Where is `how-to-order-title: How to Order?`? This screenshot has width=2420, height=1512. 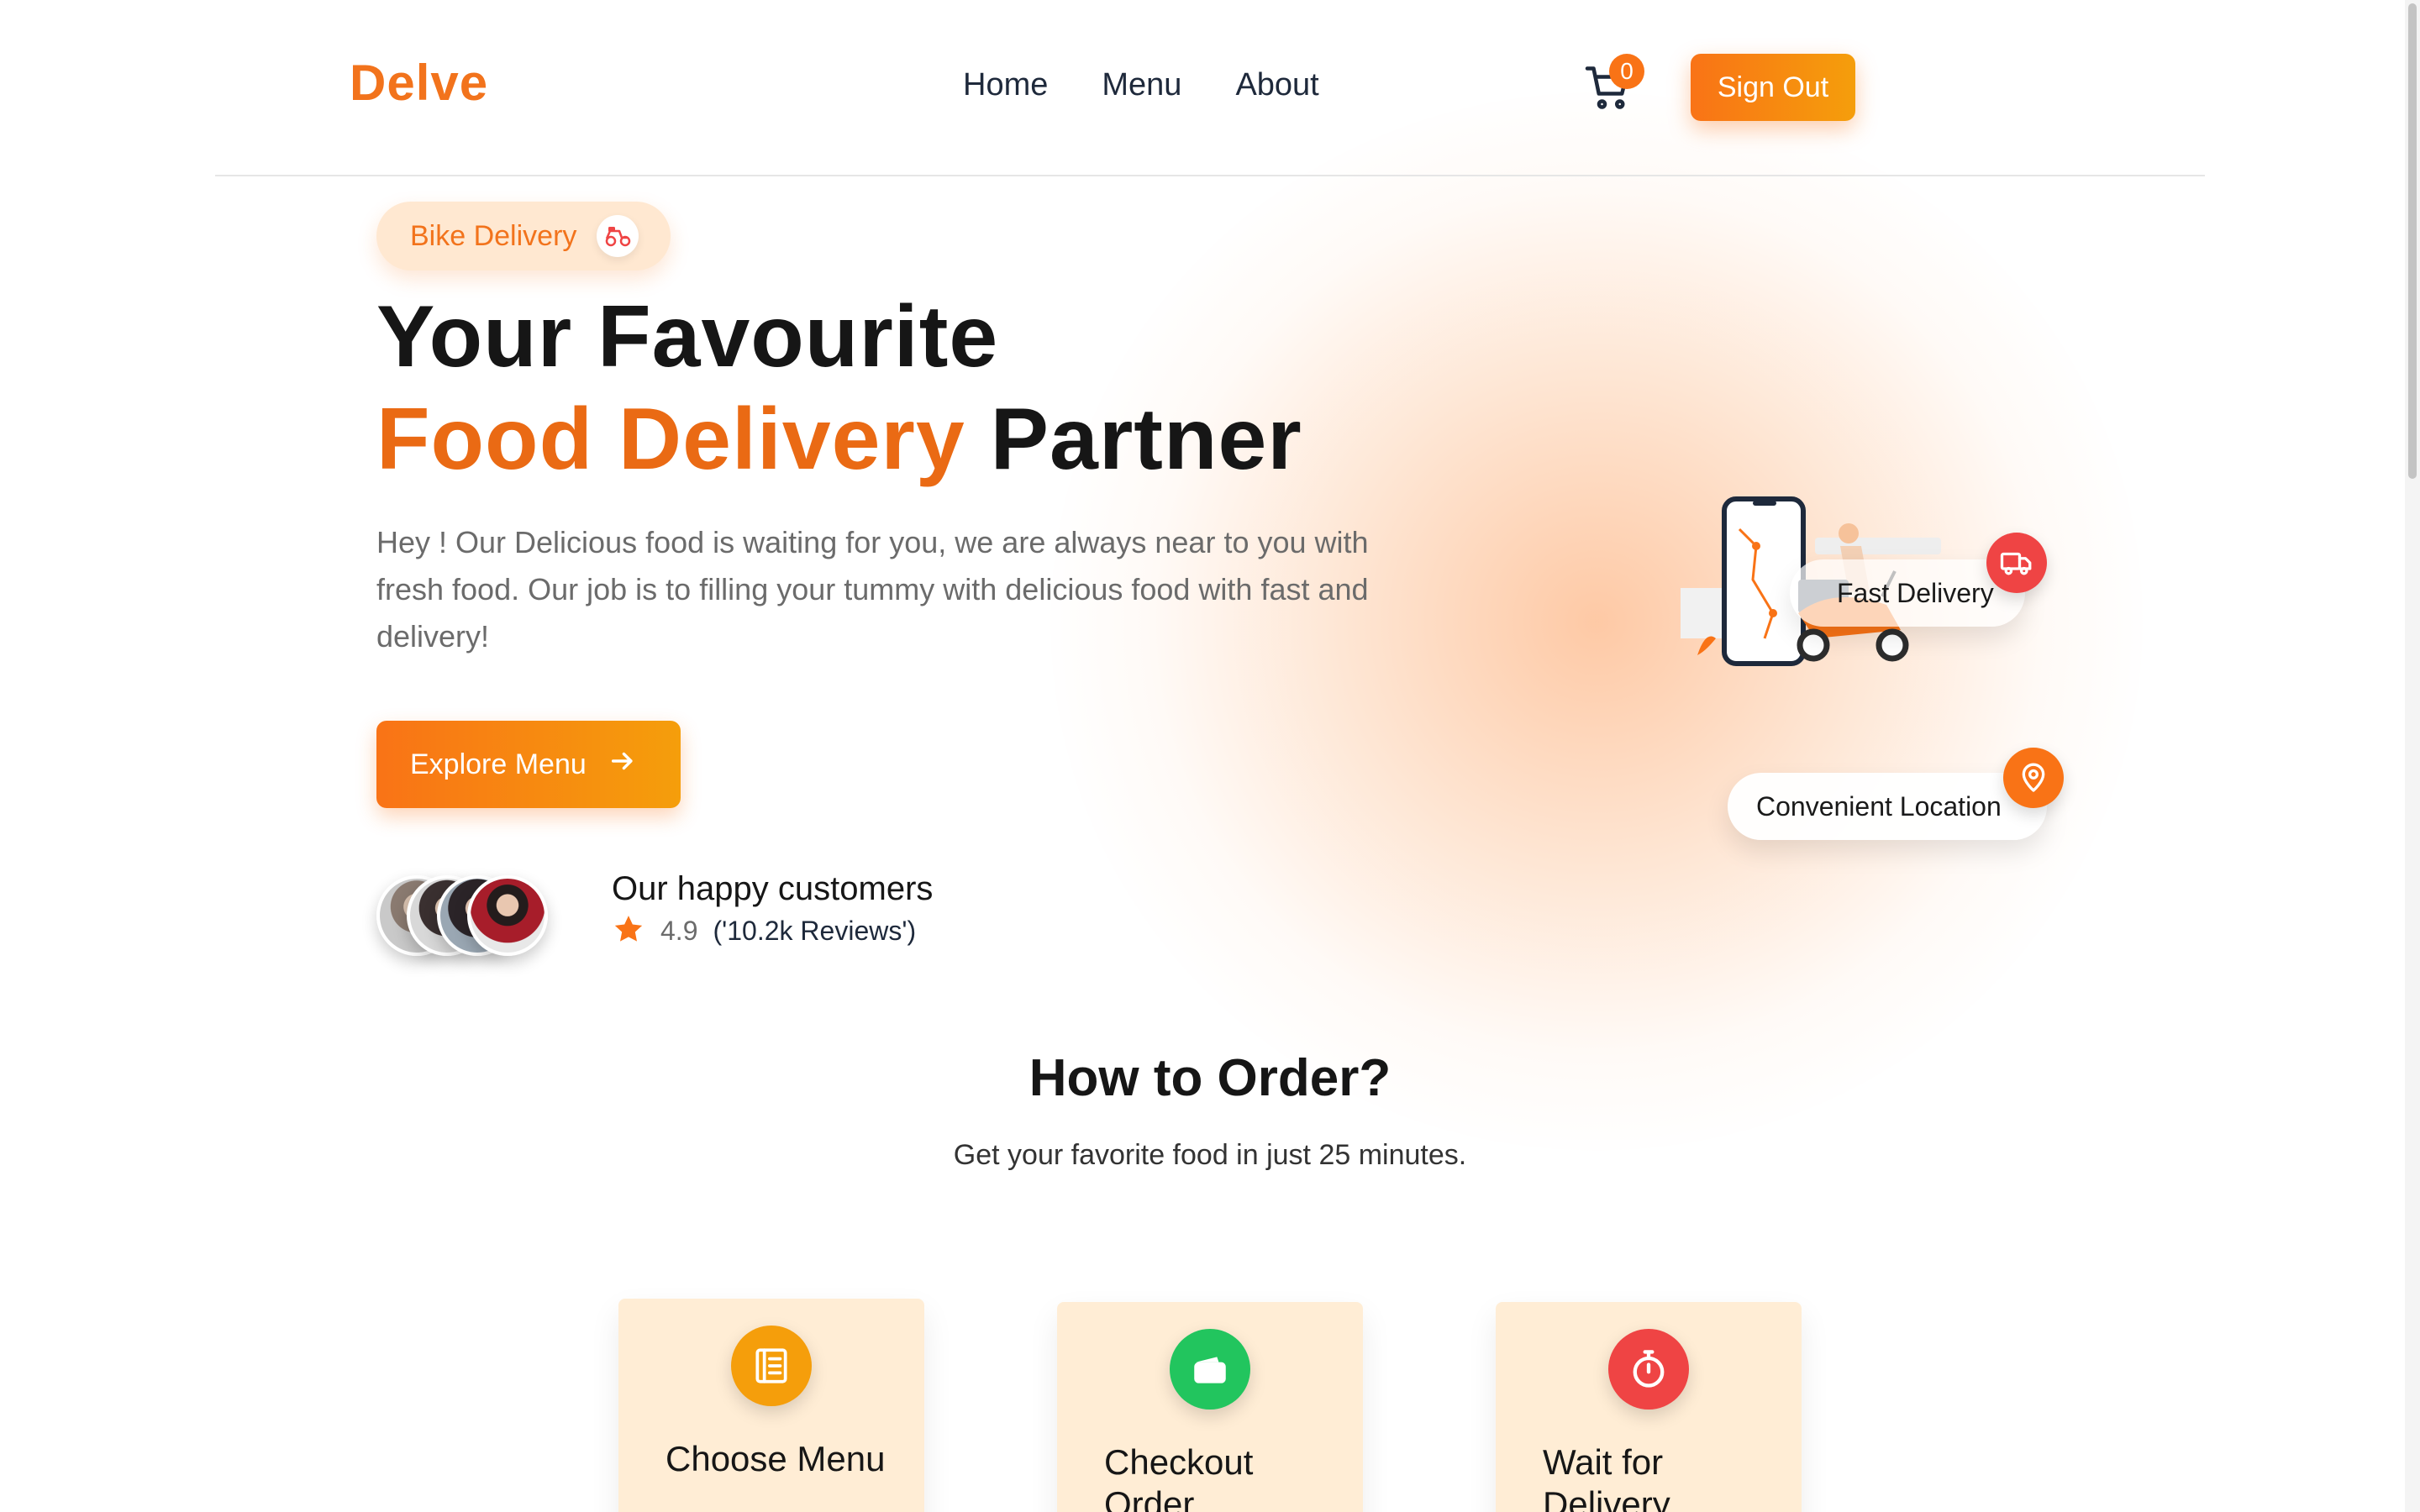 how-to-order-title: How to Order? is located at coordinates (1210, 1078).